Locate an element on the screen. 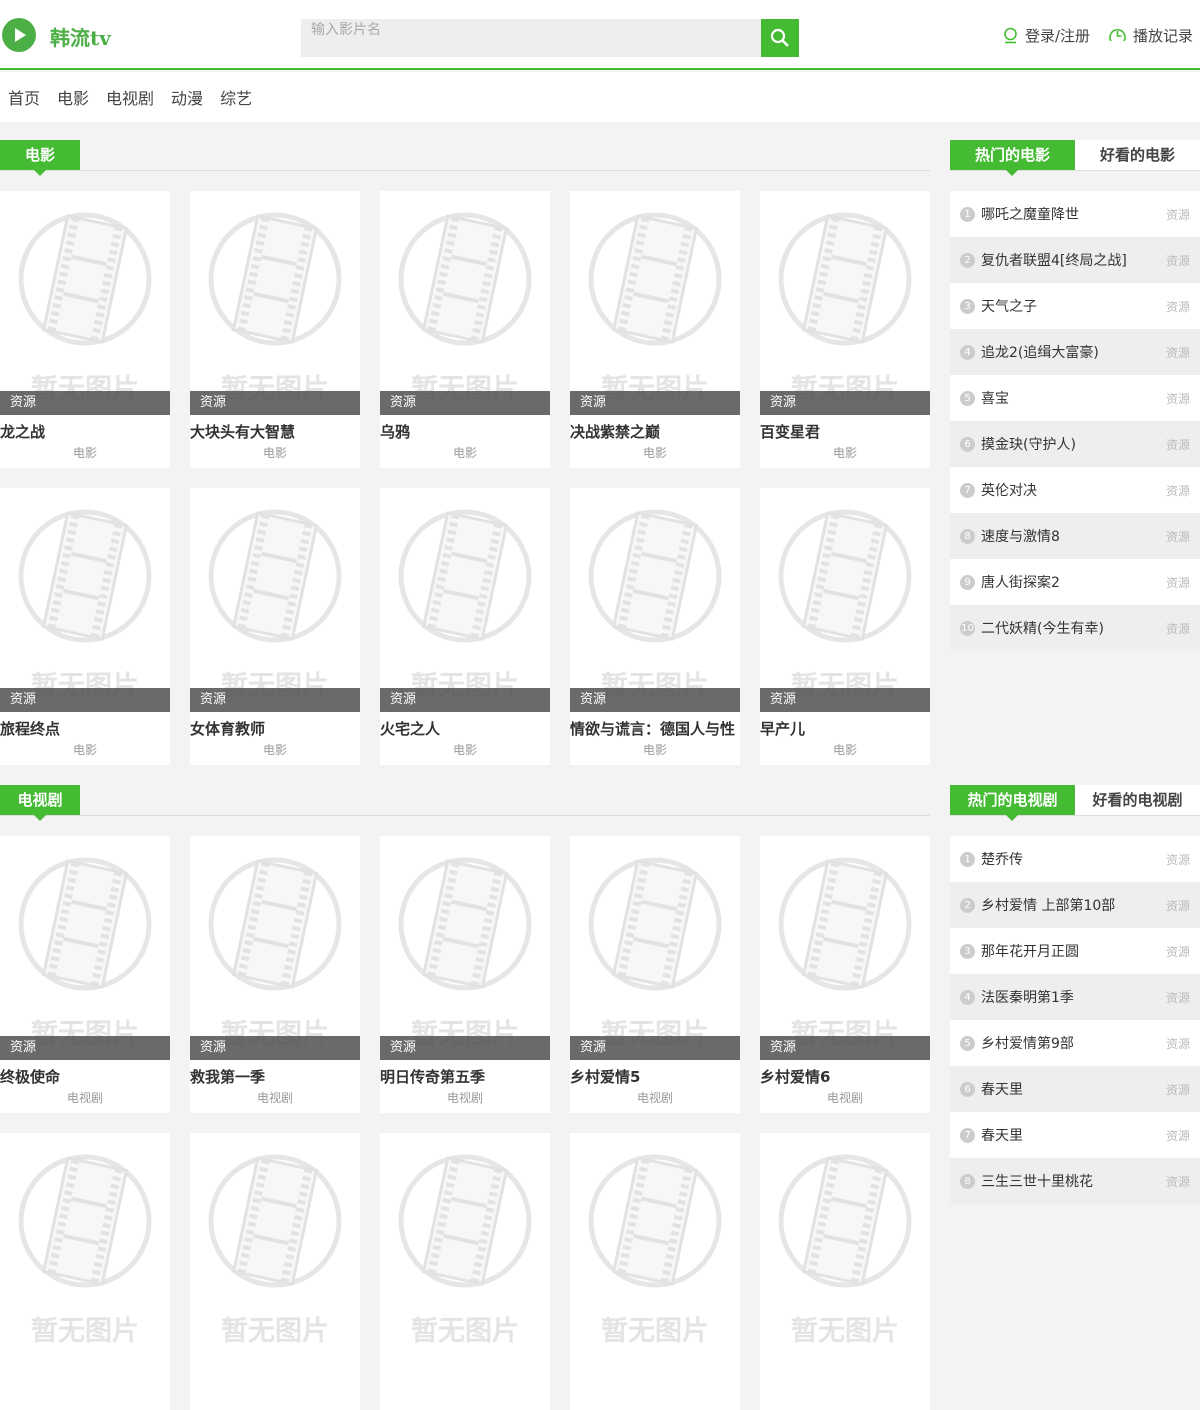  ranking-title: 乡村爱情 上部第10部 is located at coordinates (1073, 905).